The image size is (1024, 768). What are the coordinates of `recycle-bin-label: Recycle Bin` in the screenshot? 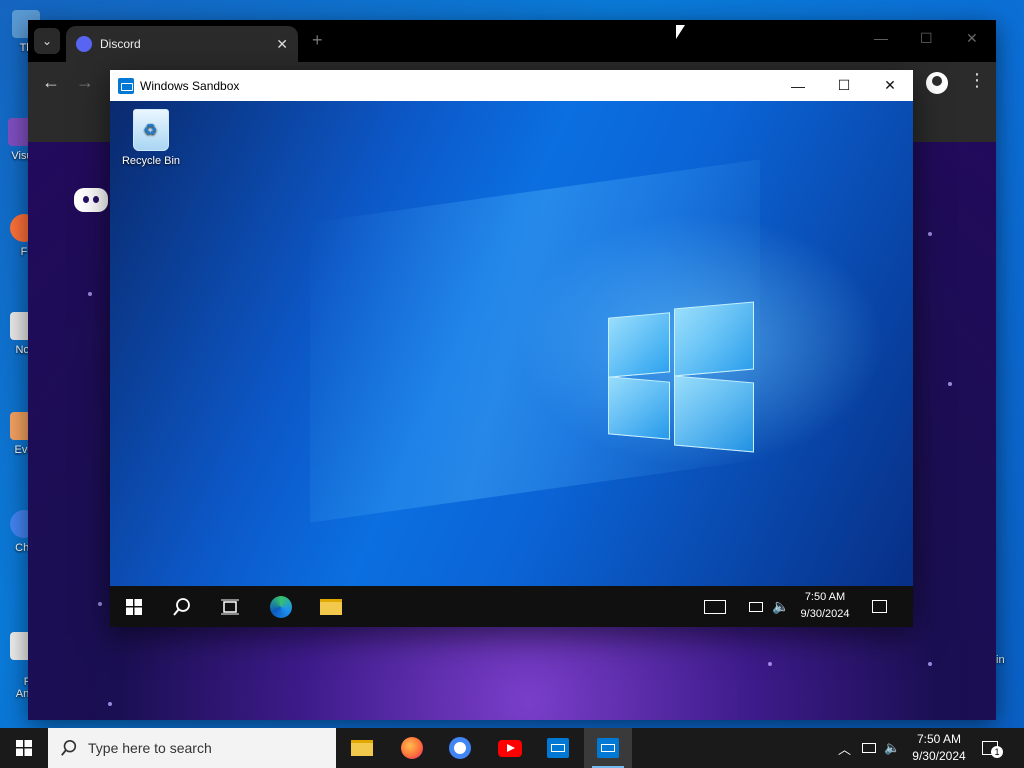 It's located at (151, 161).